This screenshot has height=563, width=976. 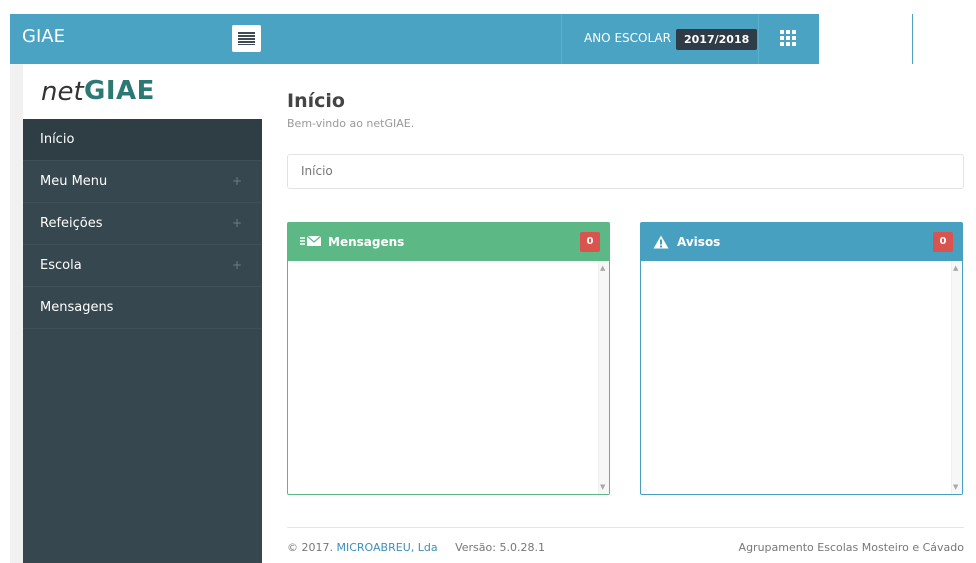 What do you see at coordinates (603, 377) in the screenshot?
I see `messages-scrollbar: ▲ ▼` at bounding box center [603, 377].